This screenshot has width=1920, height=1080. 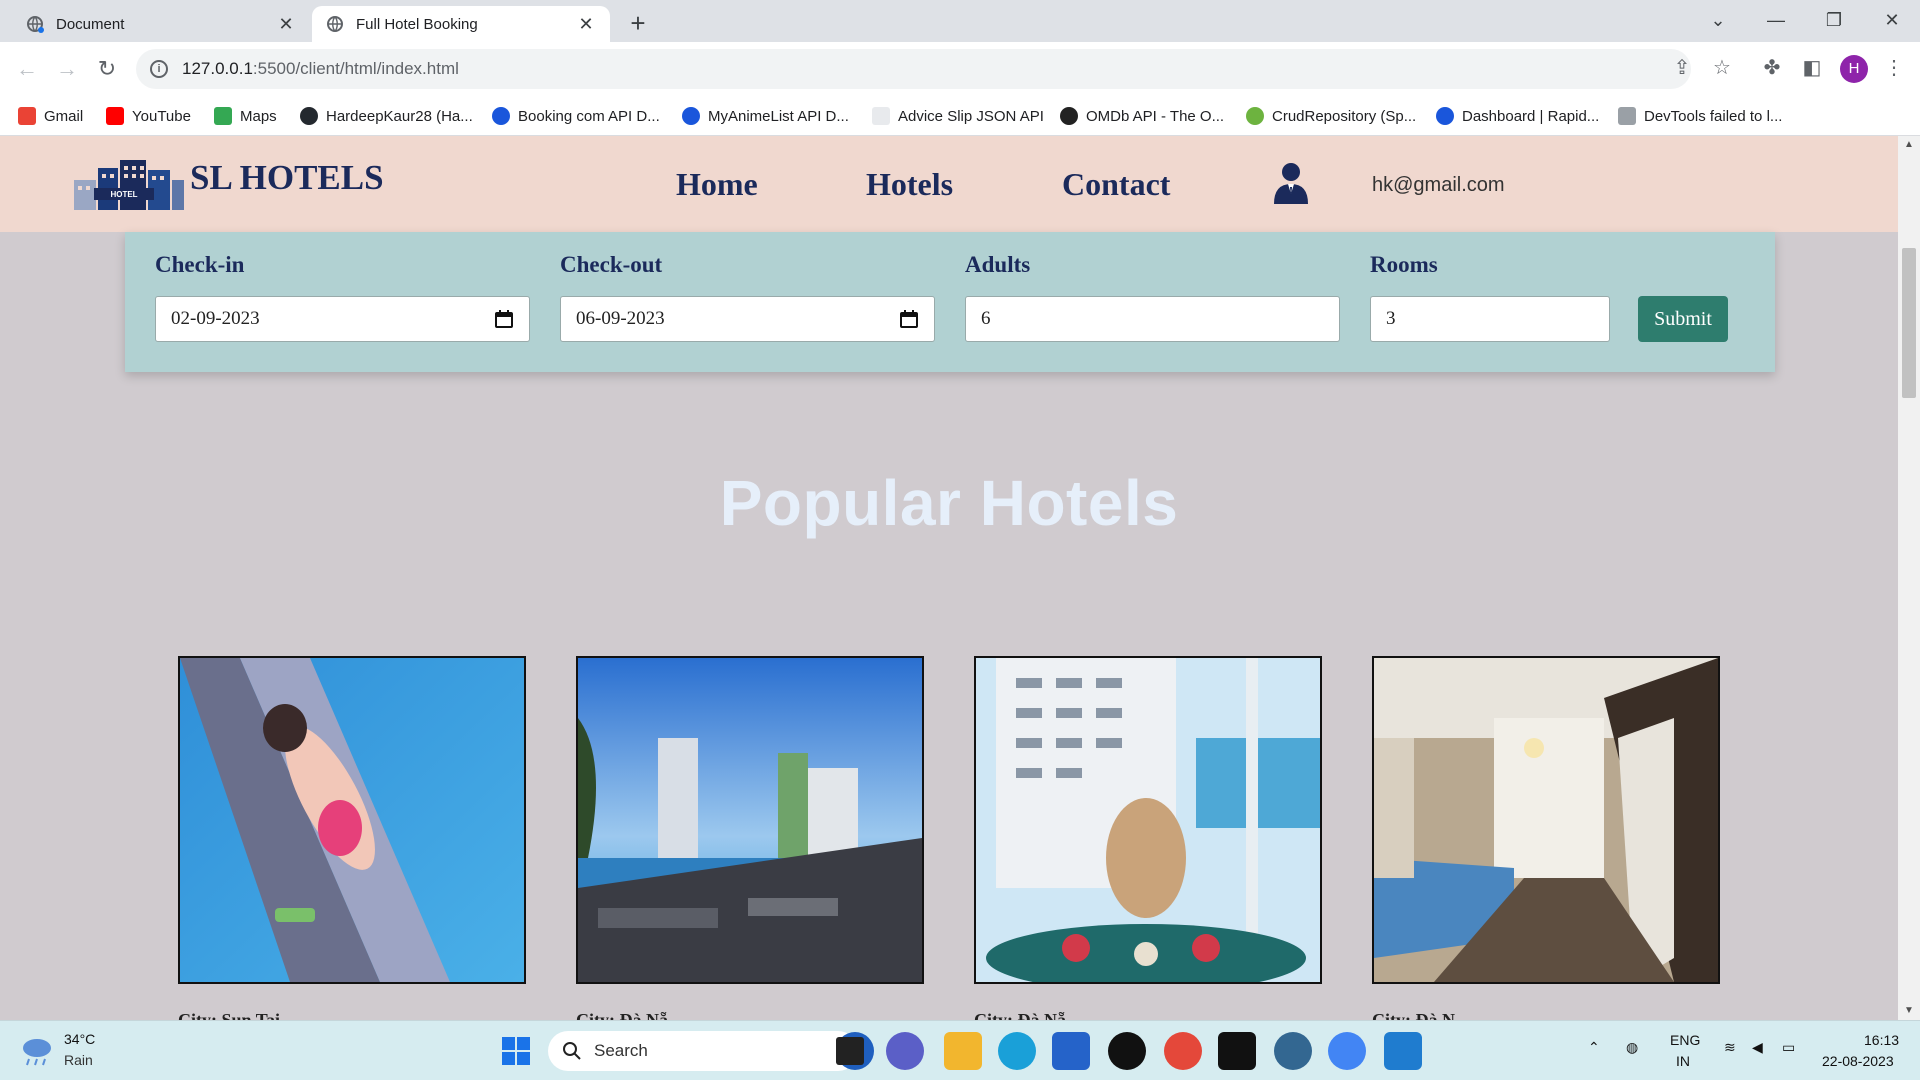 I want to click on hotel-image-lobby, so click(x=1546, y=820).